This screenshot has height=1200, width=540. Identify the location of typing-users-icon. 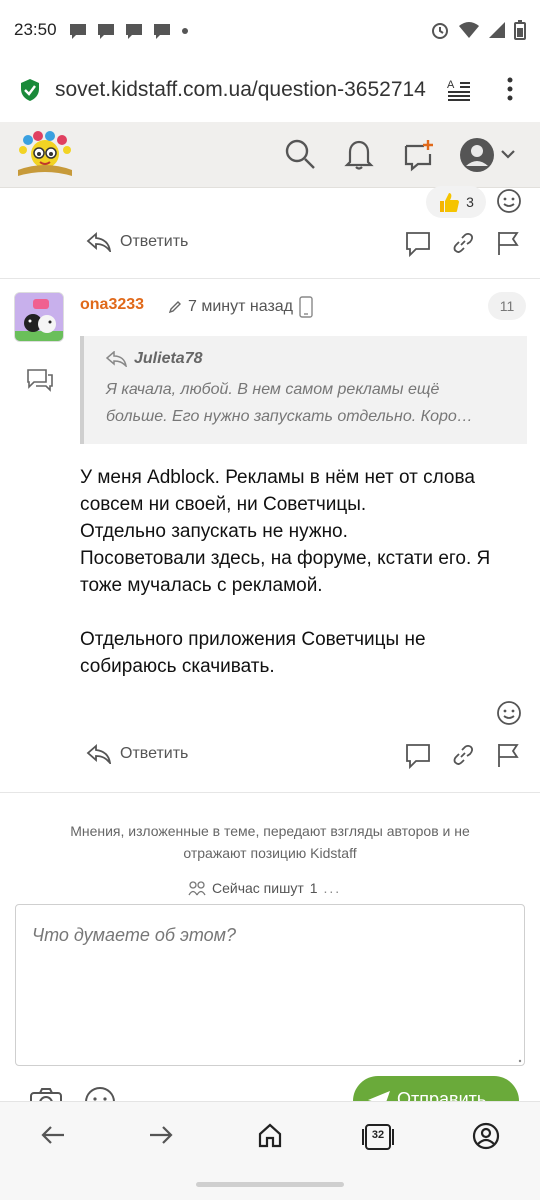
(197, 888).